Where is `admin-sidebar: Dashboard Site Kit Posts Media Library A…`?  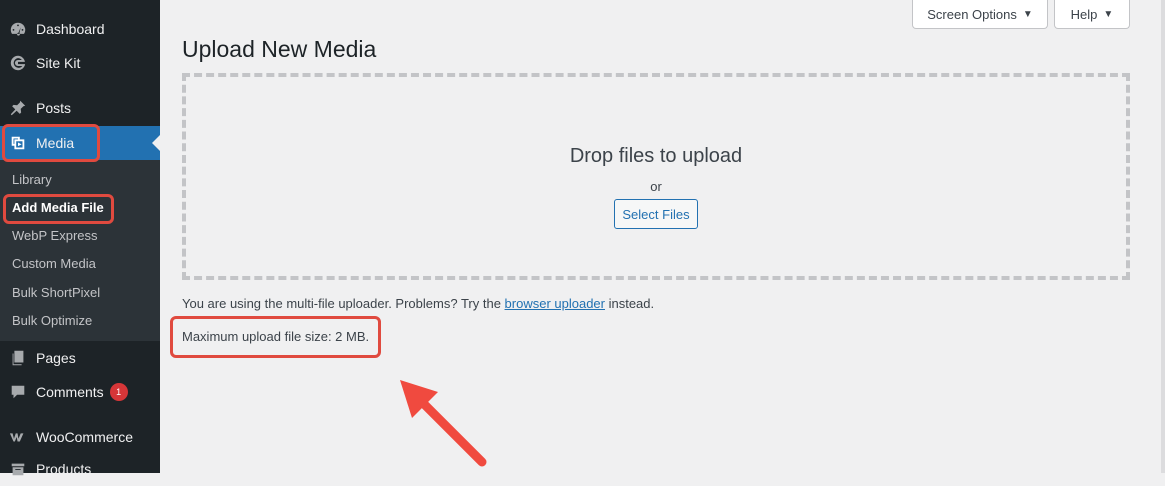 admin-sidebar: Dashboard Site Kit Posts Media Library A… is located at coordinates (80, 238).